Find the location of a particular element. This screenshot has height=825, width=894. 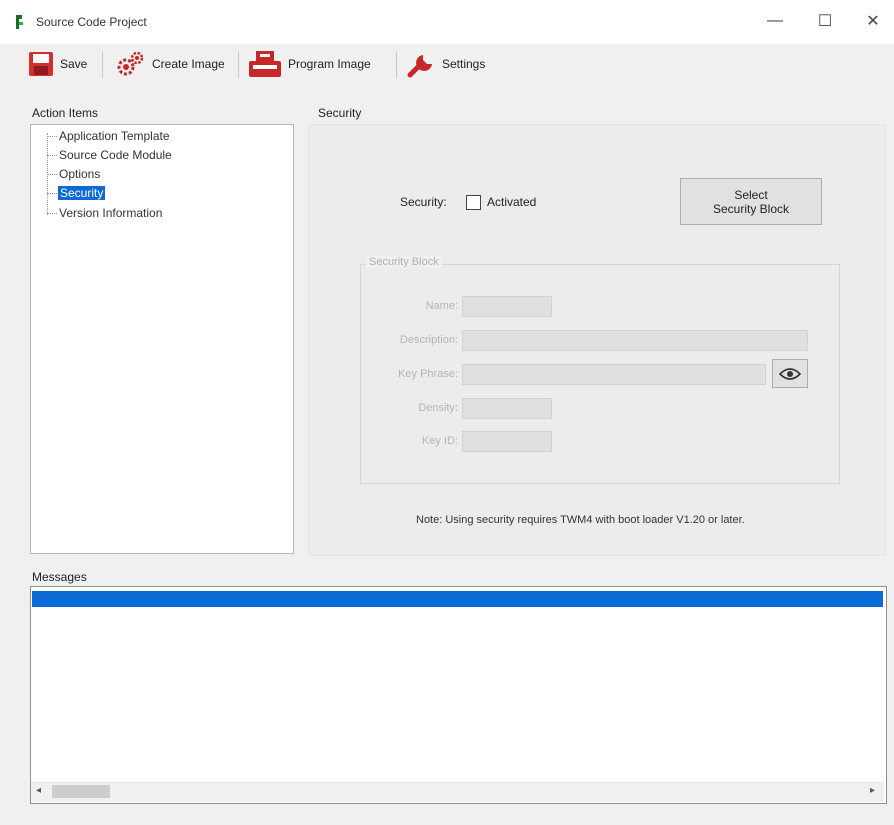

maximize-icon: ☐ is located at coordinates (825, 21).